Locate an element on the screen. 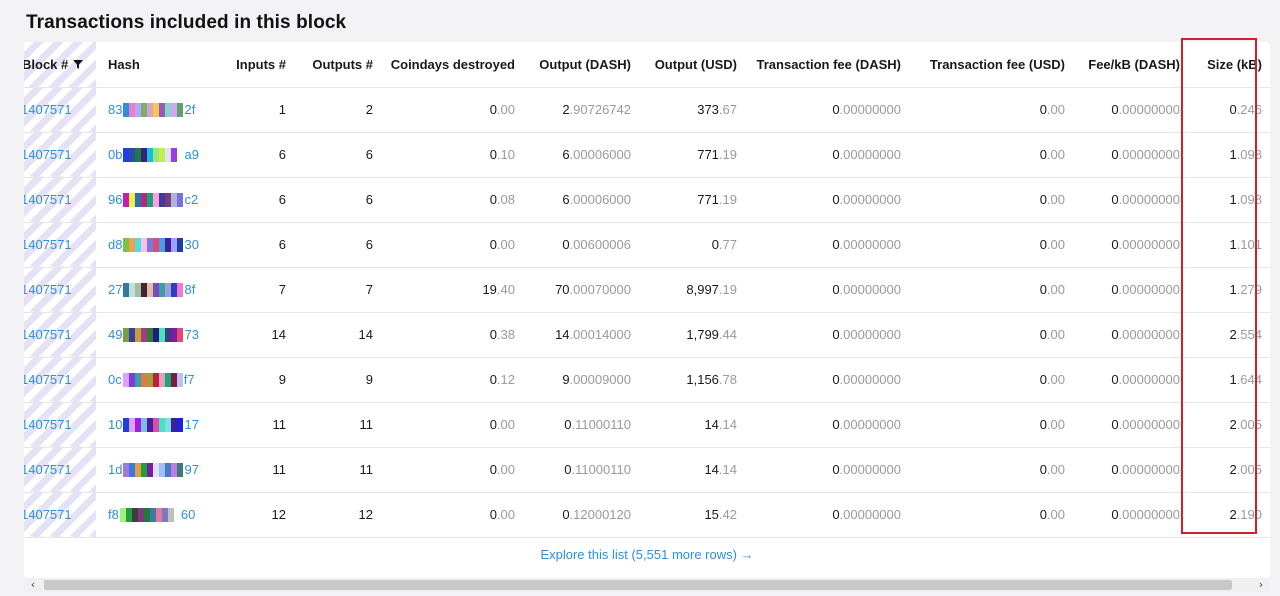 This screenshot has width=1280, height=596. hash-link: 1d 97 is located at coordinates (153, 469).